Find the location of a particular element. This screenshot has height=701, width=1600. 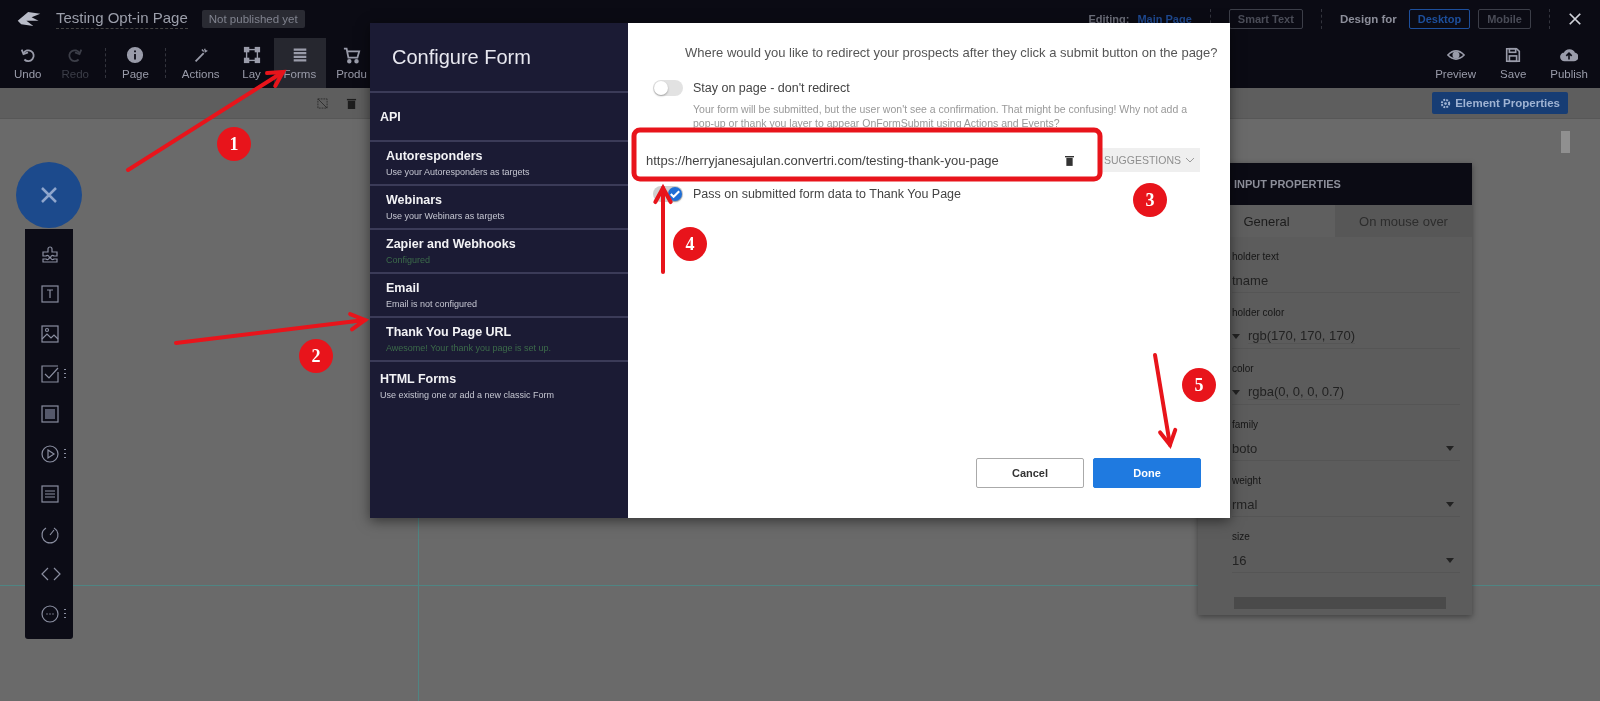

info-icon is located at coordinates (135, 55).